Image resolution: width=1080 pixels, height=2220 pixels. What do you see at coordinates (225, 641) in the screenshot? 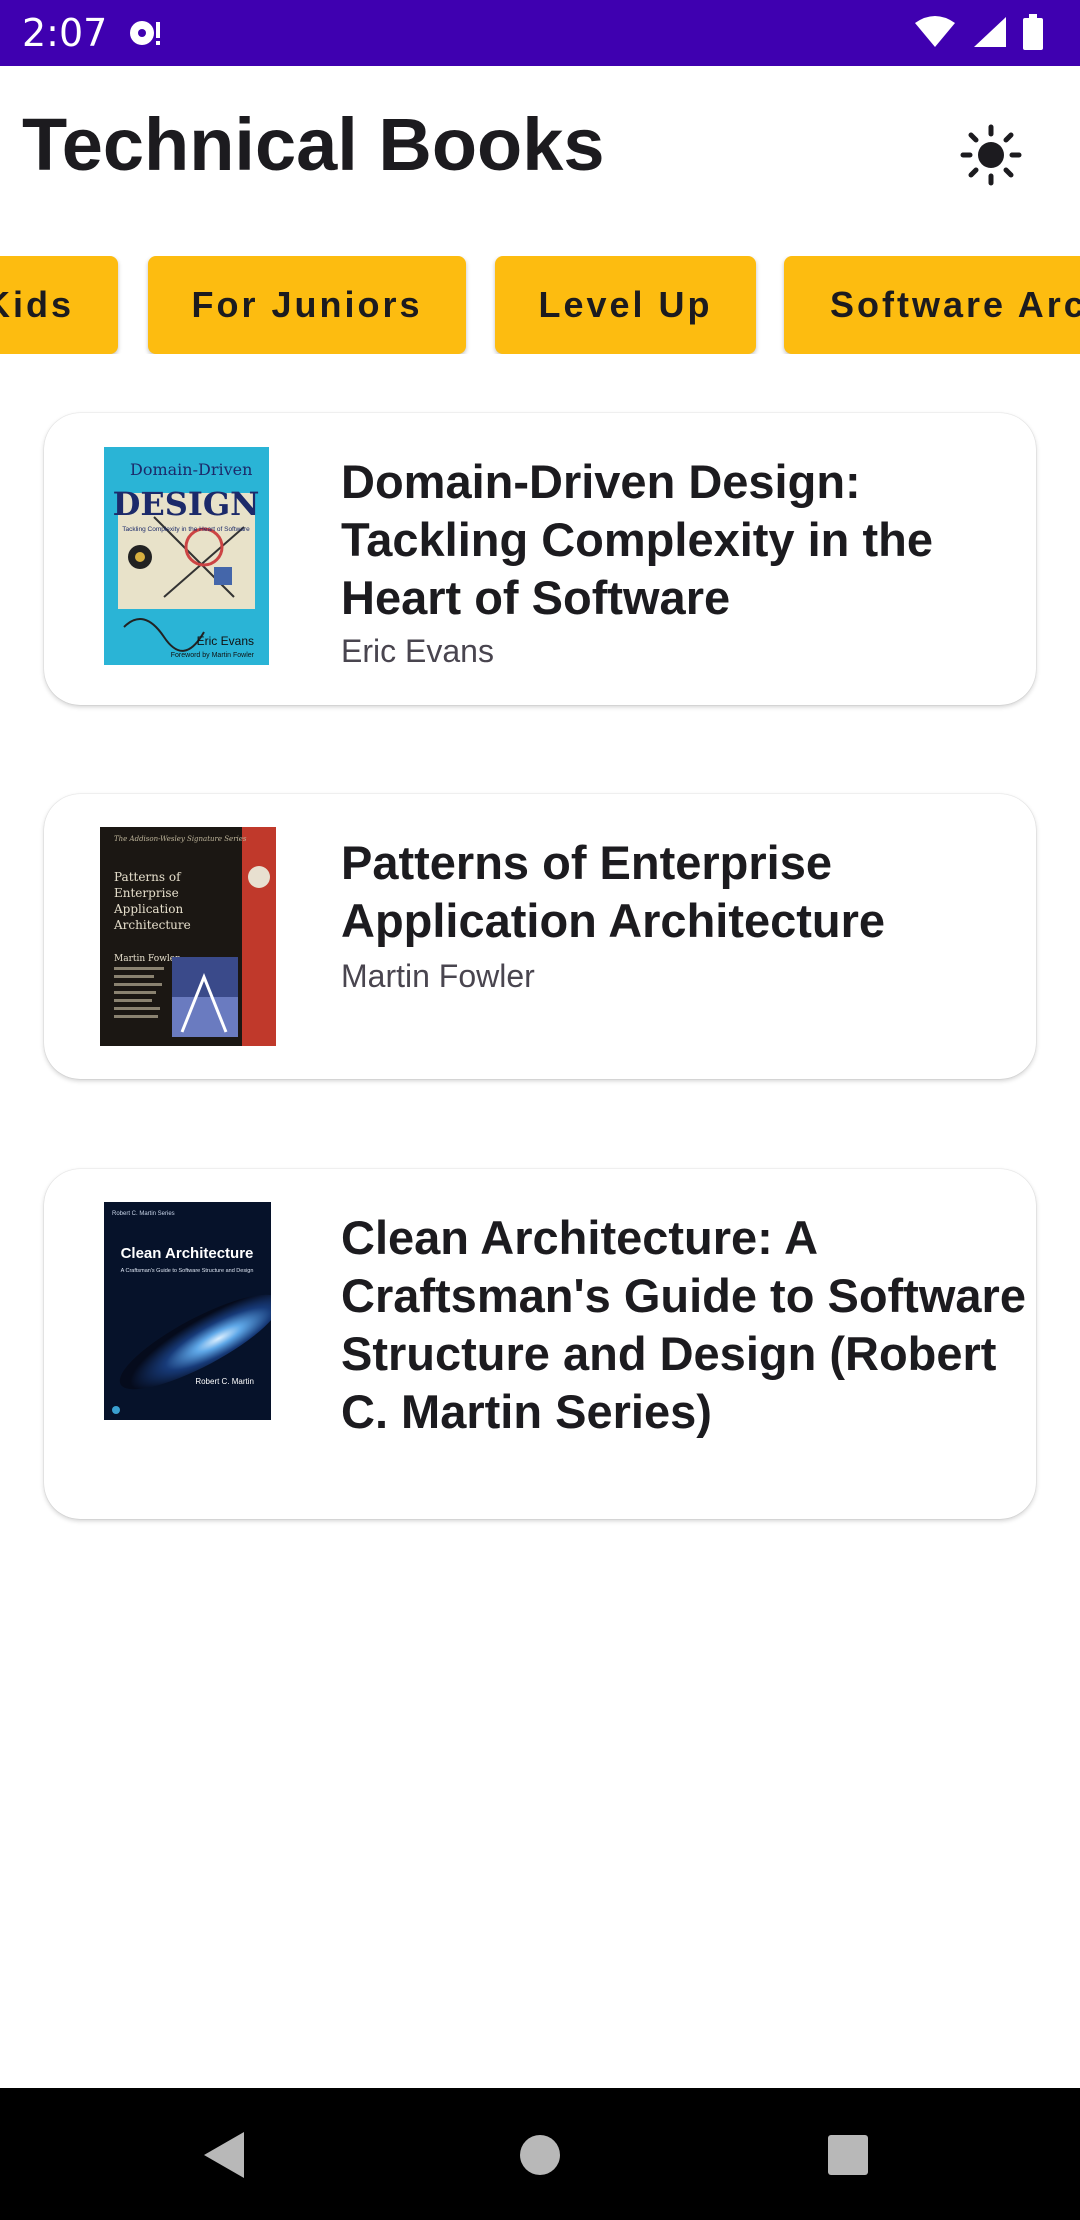
I see `cover-author: Eric Evans` at bounding box center [225, 641].